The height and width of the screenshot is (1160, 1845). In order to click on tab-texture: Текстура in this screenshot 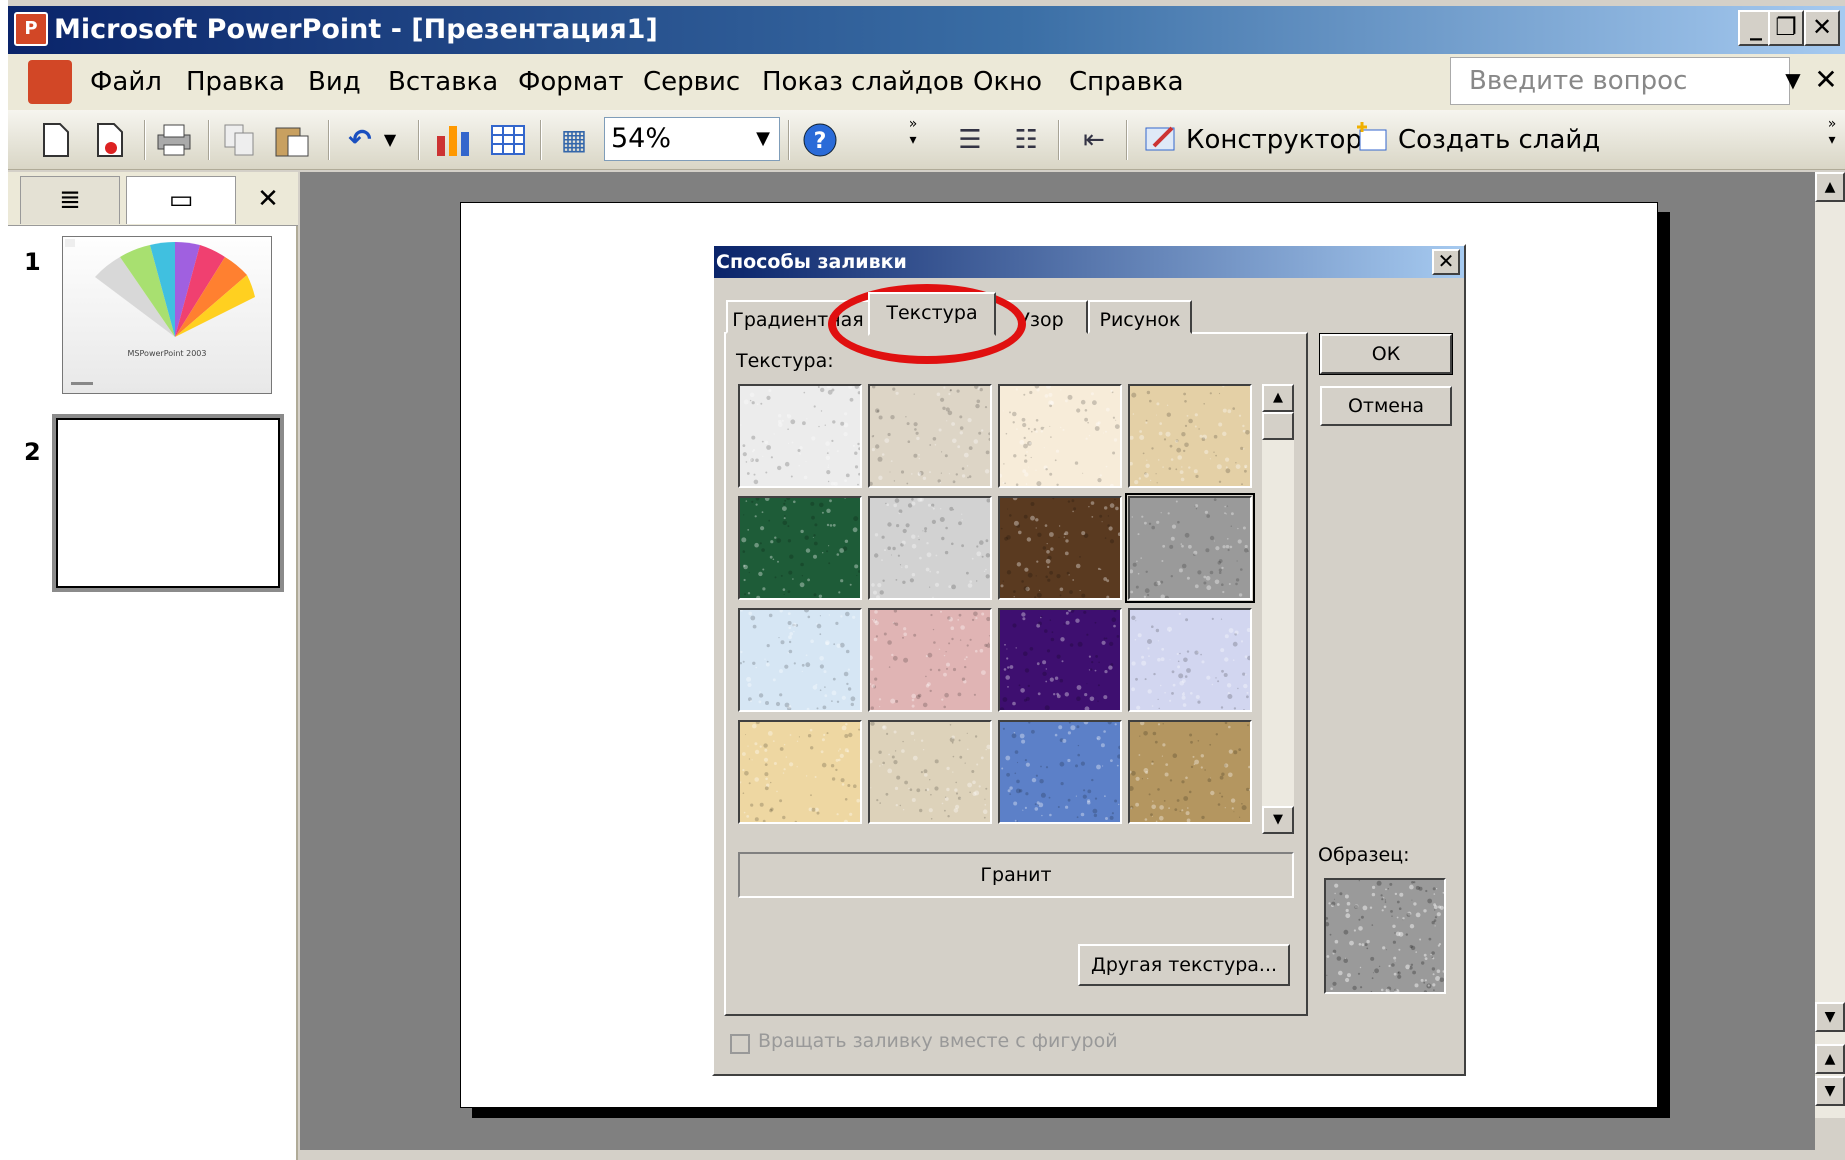, I will do `click(932, 314)`.